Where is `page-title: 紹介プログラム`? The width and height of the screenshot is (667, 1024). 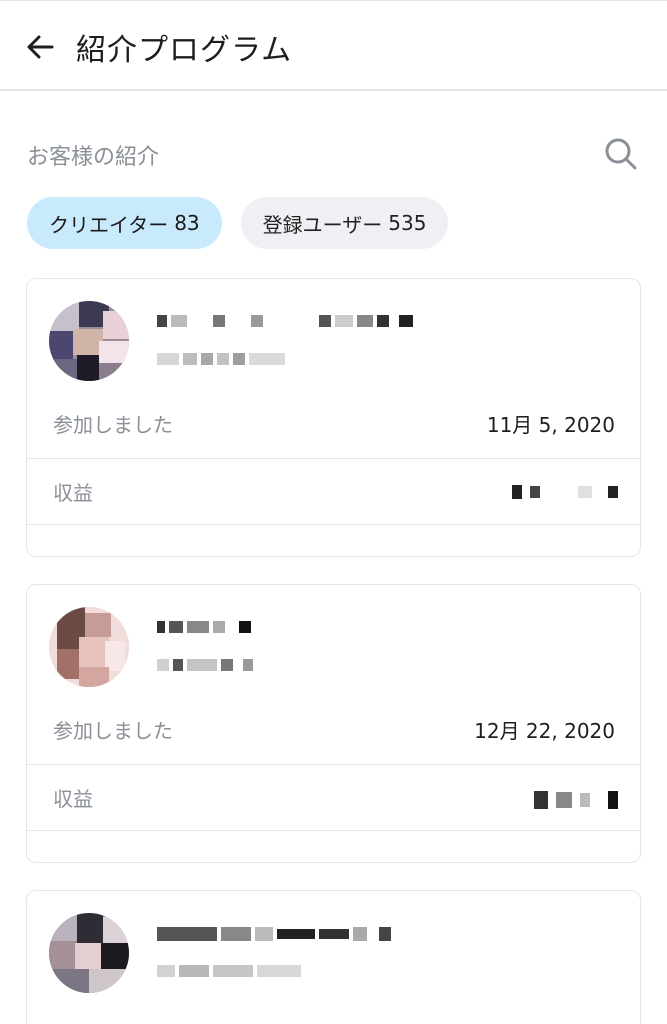 page-title: 紹介プログラム is located at coordinates (184, 50).